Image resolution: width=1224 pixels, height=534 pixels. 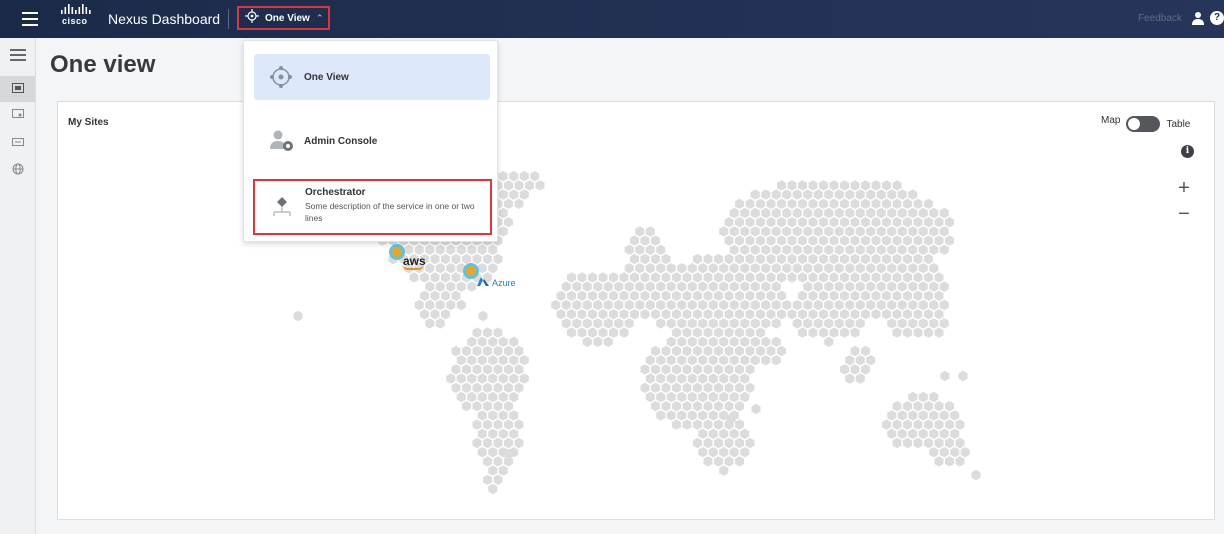 What do you see at coordinates (1160, 18) in the screenshot?
I see `feedback-link: Feedback` at bounding box center [1160, 18].